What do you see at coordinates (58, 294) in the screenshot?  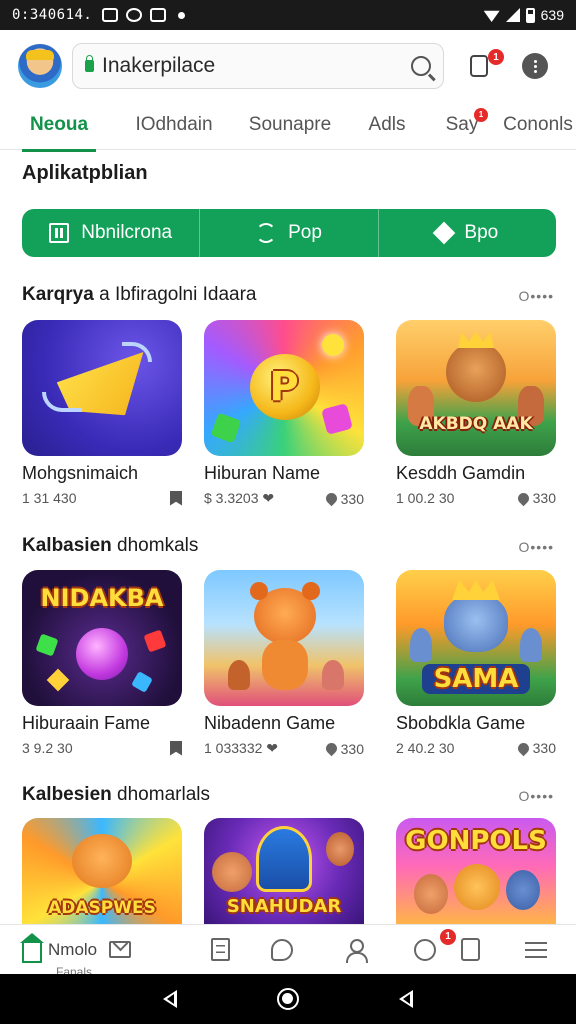 I see `row-title-bold: Karqrya` at bounding box center [58, 294].